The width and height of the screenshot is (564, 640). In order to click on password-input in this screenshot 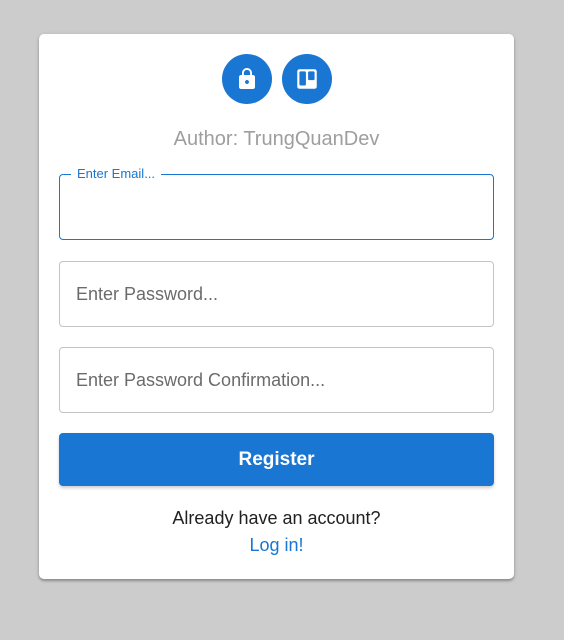, I will do `click(276, 294)`.